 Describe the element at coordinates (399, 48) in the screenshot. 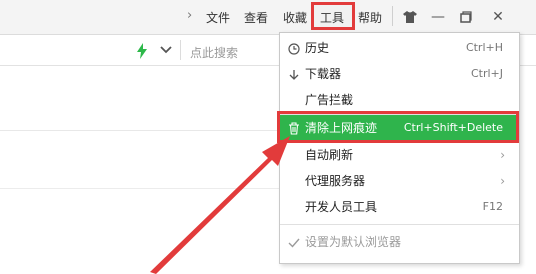

I see `menu-item-history: 历史 Ctrl+H` at that location.